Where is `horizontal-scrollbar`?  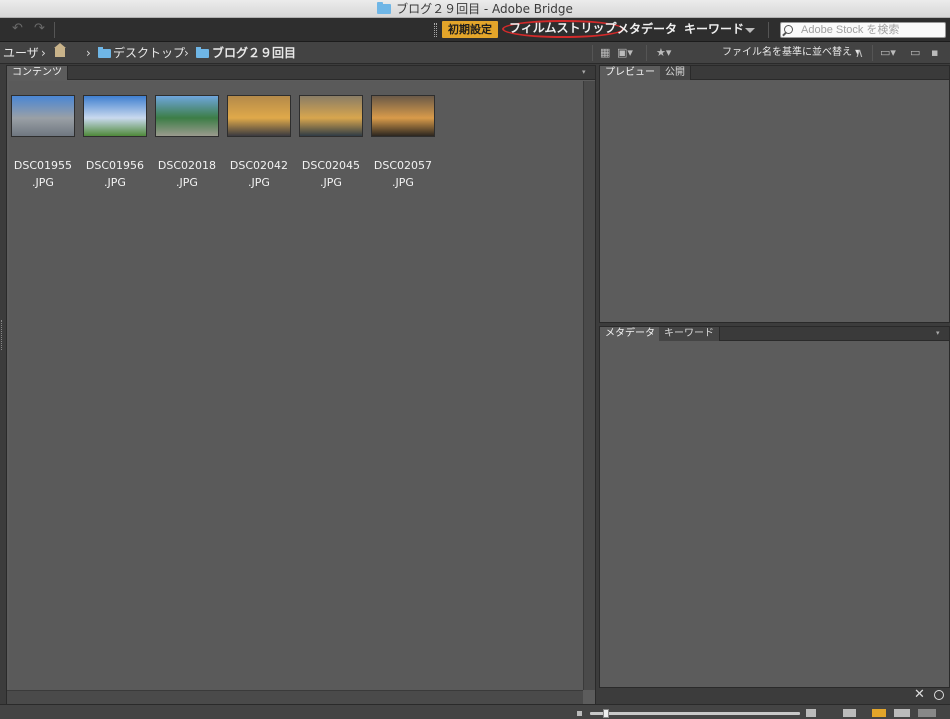
horizontal-scrollbar is located at coordinates (295, 697).